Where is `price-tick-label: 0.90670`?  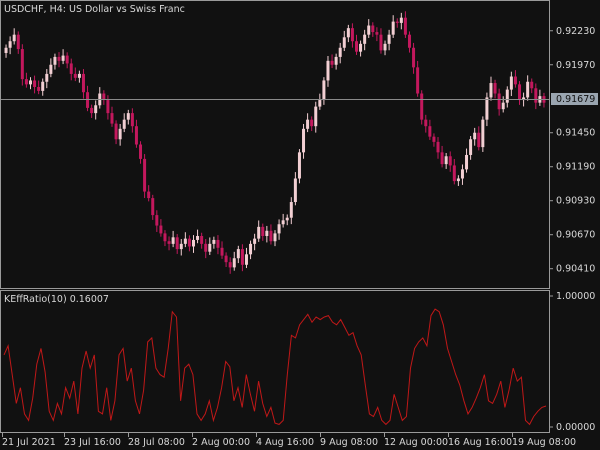
price-tick-label: 0.90670 is located at coordinates (575, 235).